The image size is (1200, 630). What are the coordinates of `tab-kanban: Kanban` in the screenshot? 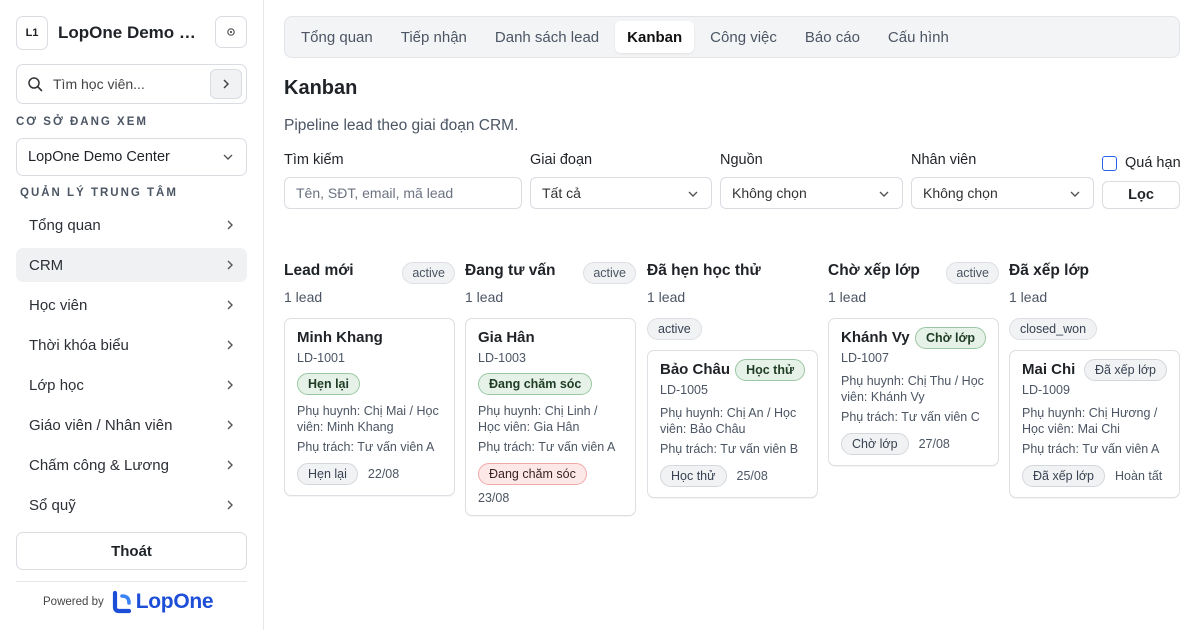 It's located at (655, 37).